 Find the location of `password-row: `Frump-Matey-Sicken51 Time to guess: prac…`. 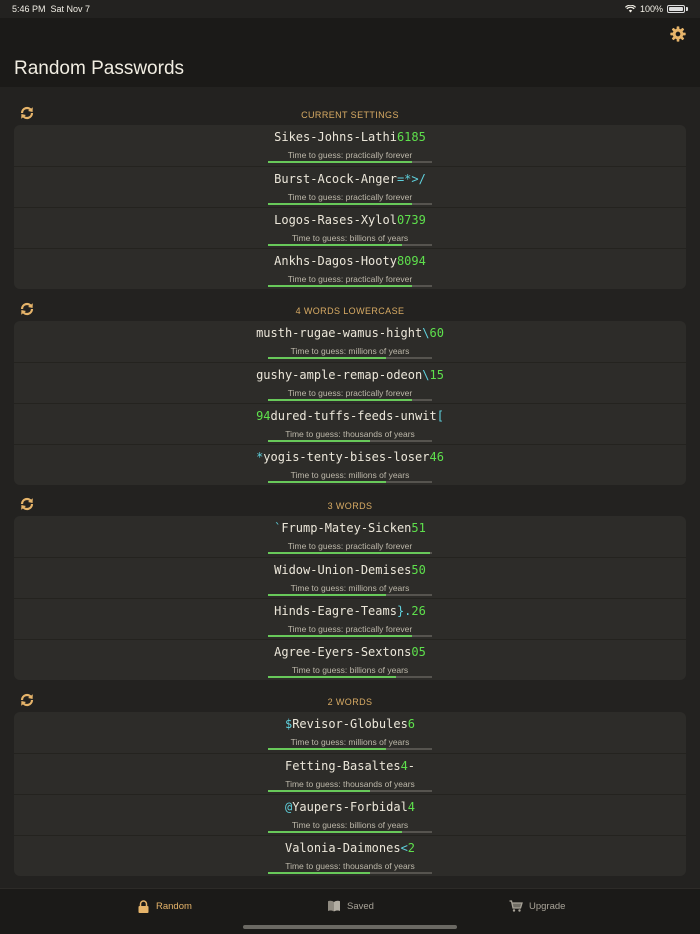

password-row: `Frump-Matey-Sicken51 Time to guess: prac… is located at coordinates (350, 536).